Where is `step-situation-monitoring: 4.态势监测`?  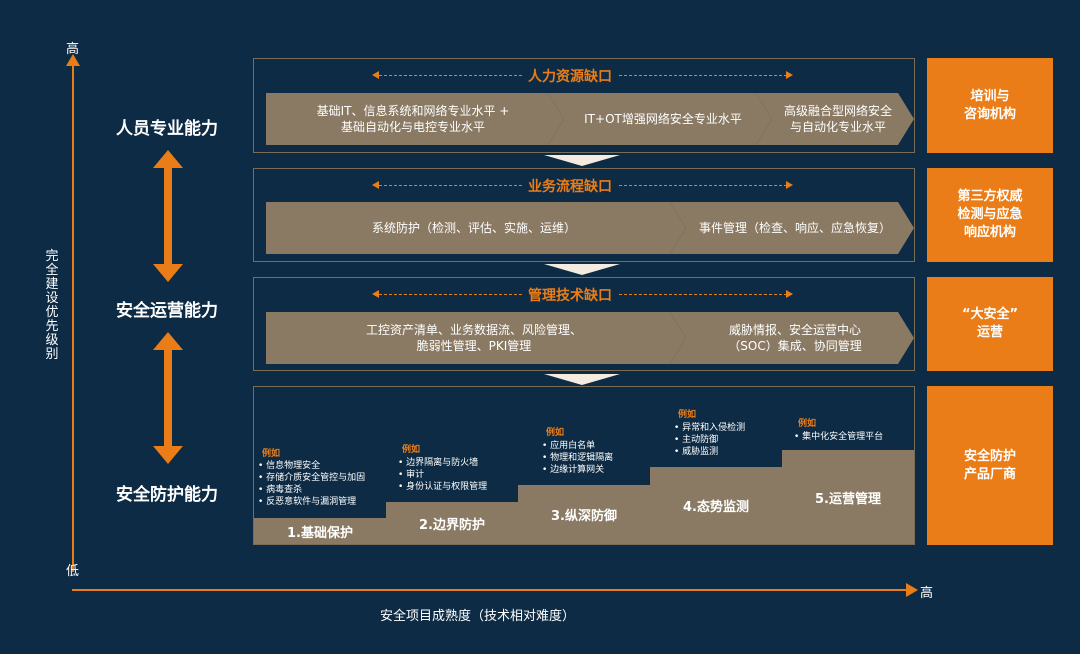
step-situation-monitoring: 4.态势监测 is located at coordinates (716, 505).